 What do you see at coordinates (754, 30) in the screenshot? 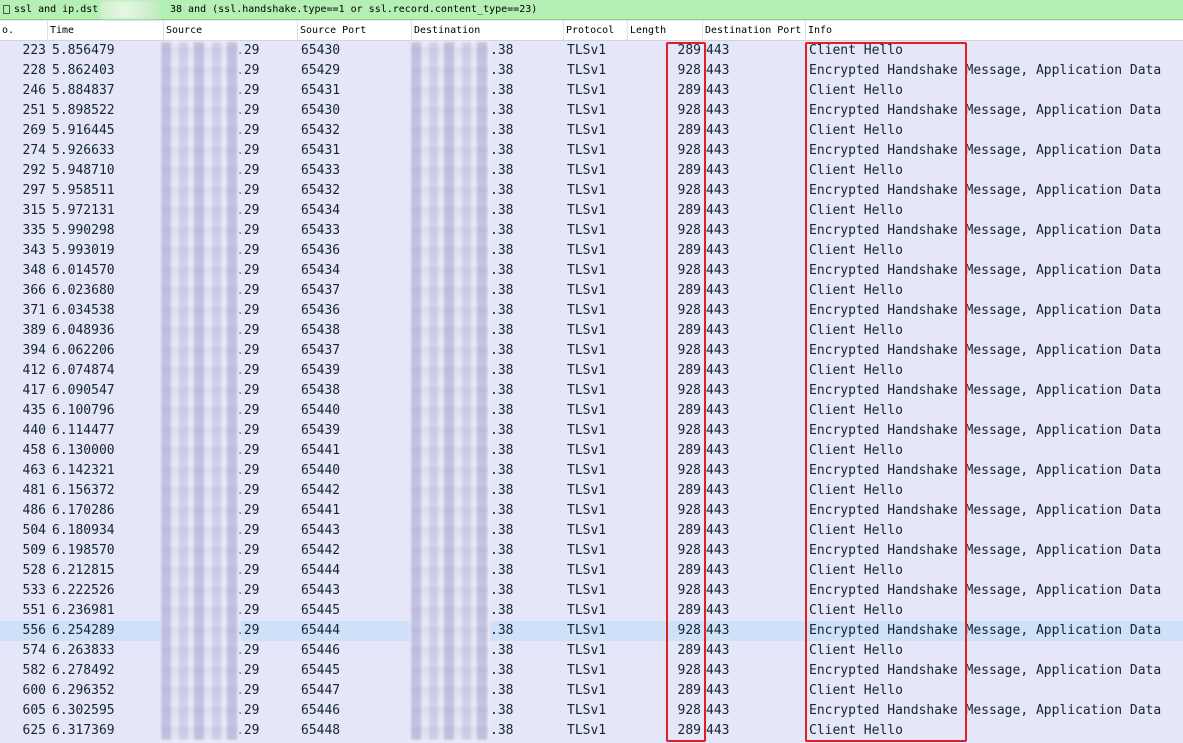
I see `column-header-destination-port: Destination Port` at bounding box center [754, 30].